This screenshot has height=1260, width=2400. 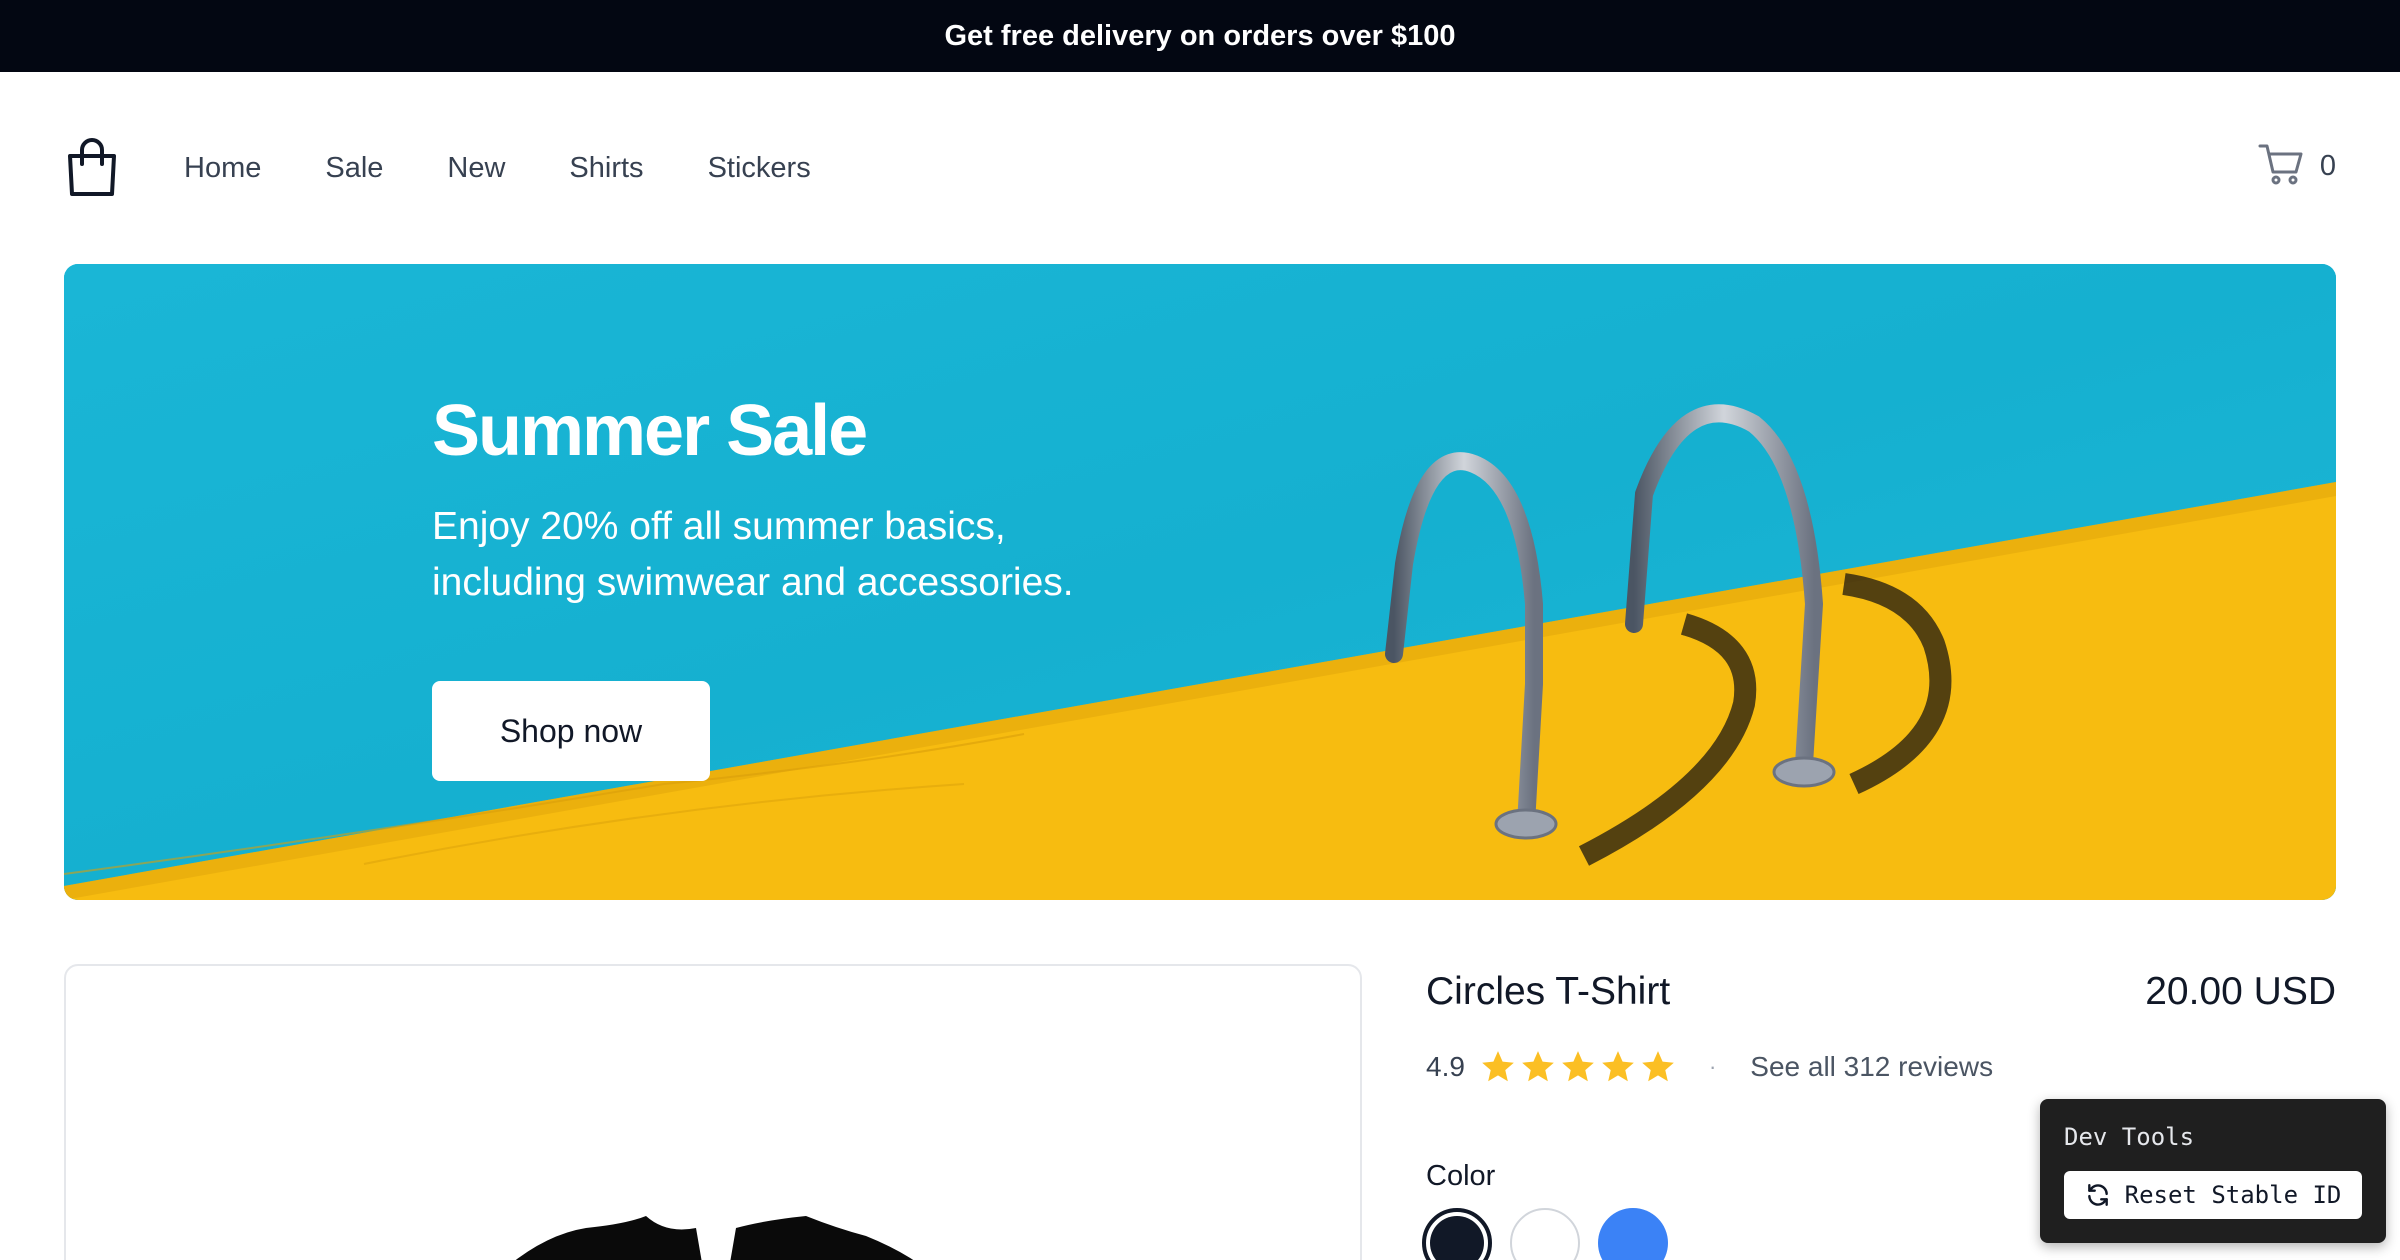 I want to click on color-label: Color, so click(x=1461, y=1176).